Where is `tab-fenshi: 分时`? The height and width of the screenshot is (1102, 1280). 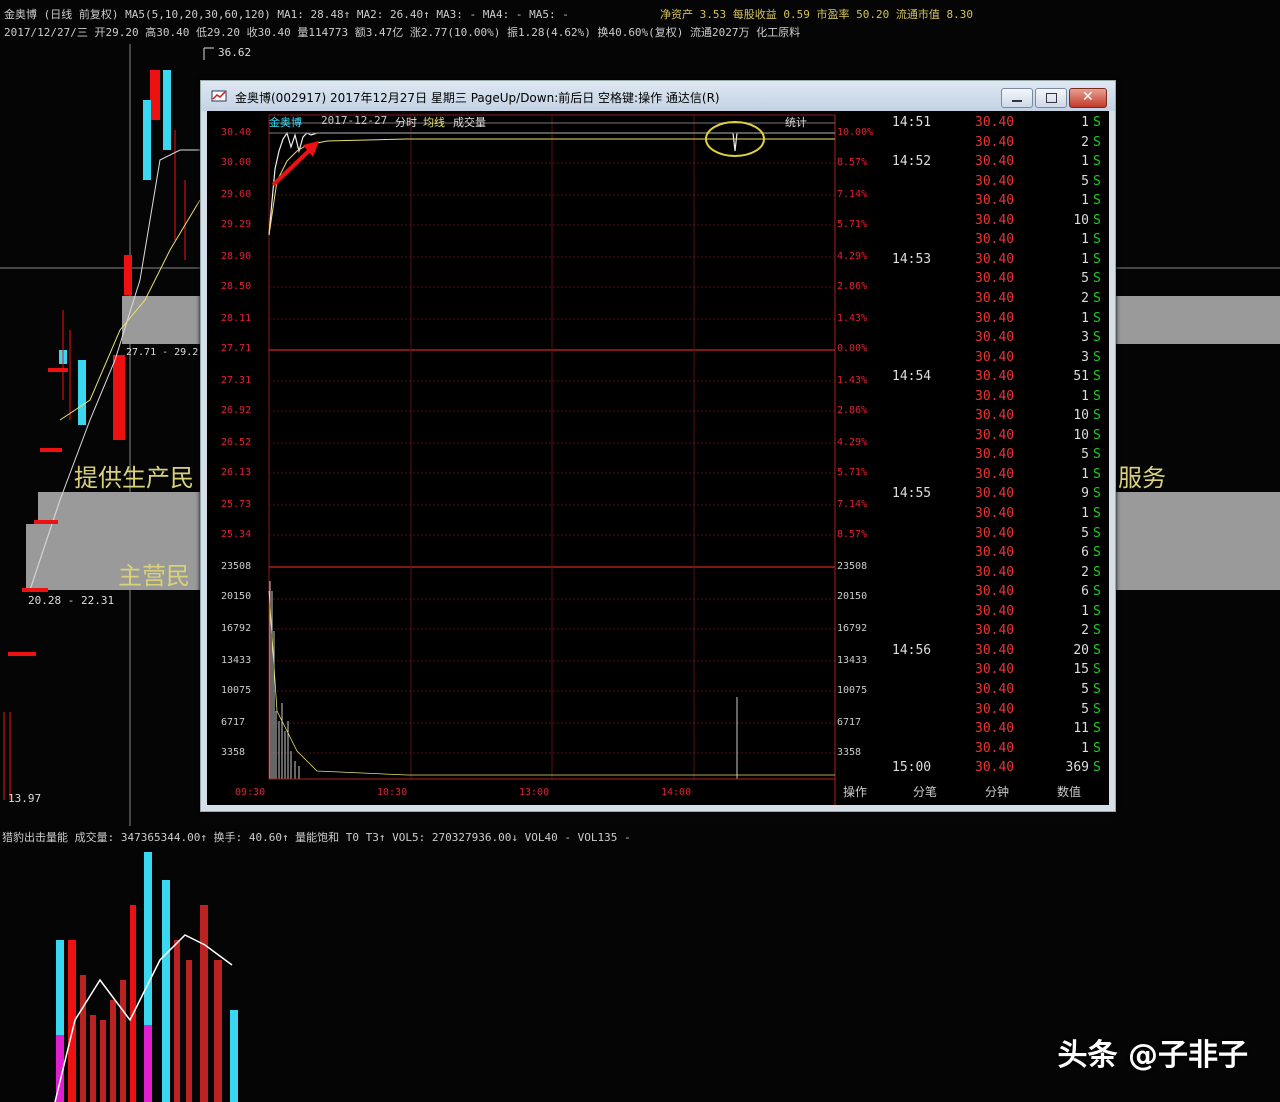 tab-fenshi: 分时 is located at coordinates (406, 122).